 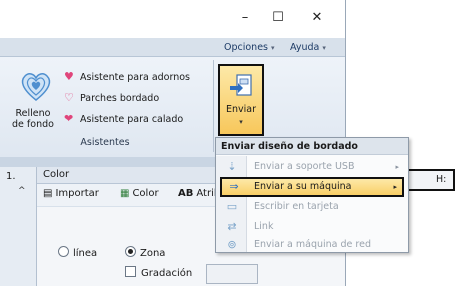 I want to click on ornament-wizard-button: ♥ Asistente para adornos, so click(x=127, y=76).